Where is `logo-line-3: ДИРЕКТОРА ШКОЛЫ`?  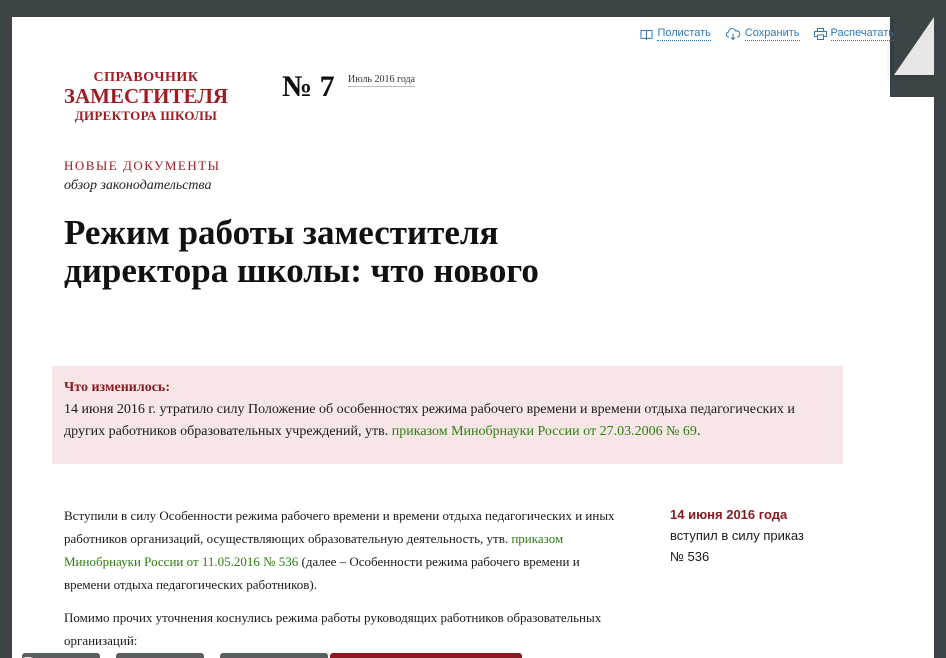
logo-line-3: ДИРЕКТОРА ШКОЛЫ is located at coordinates (146, 115).